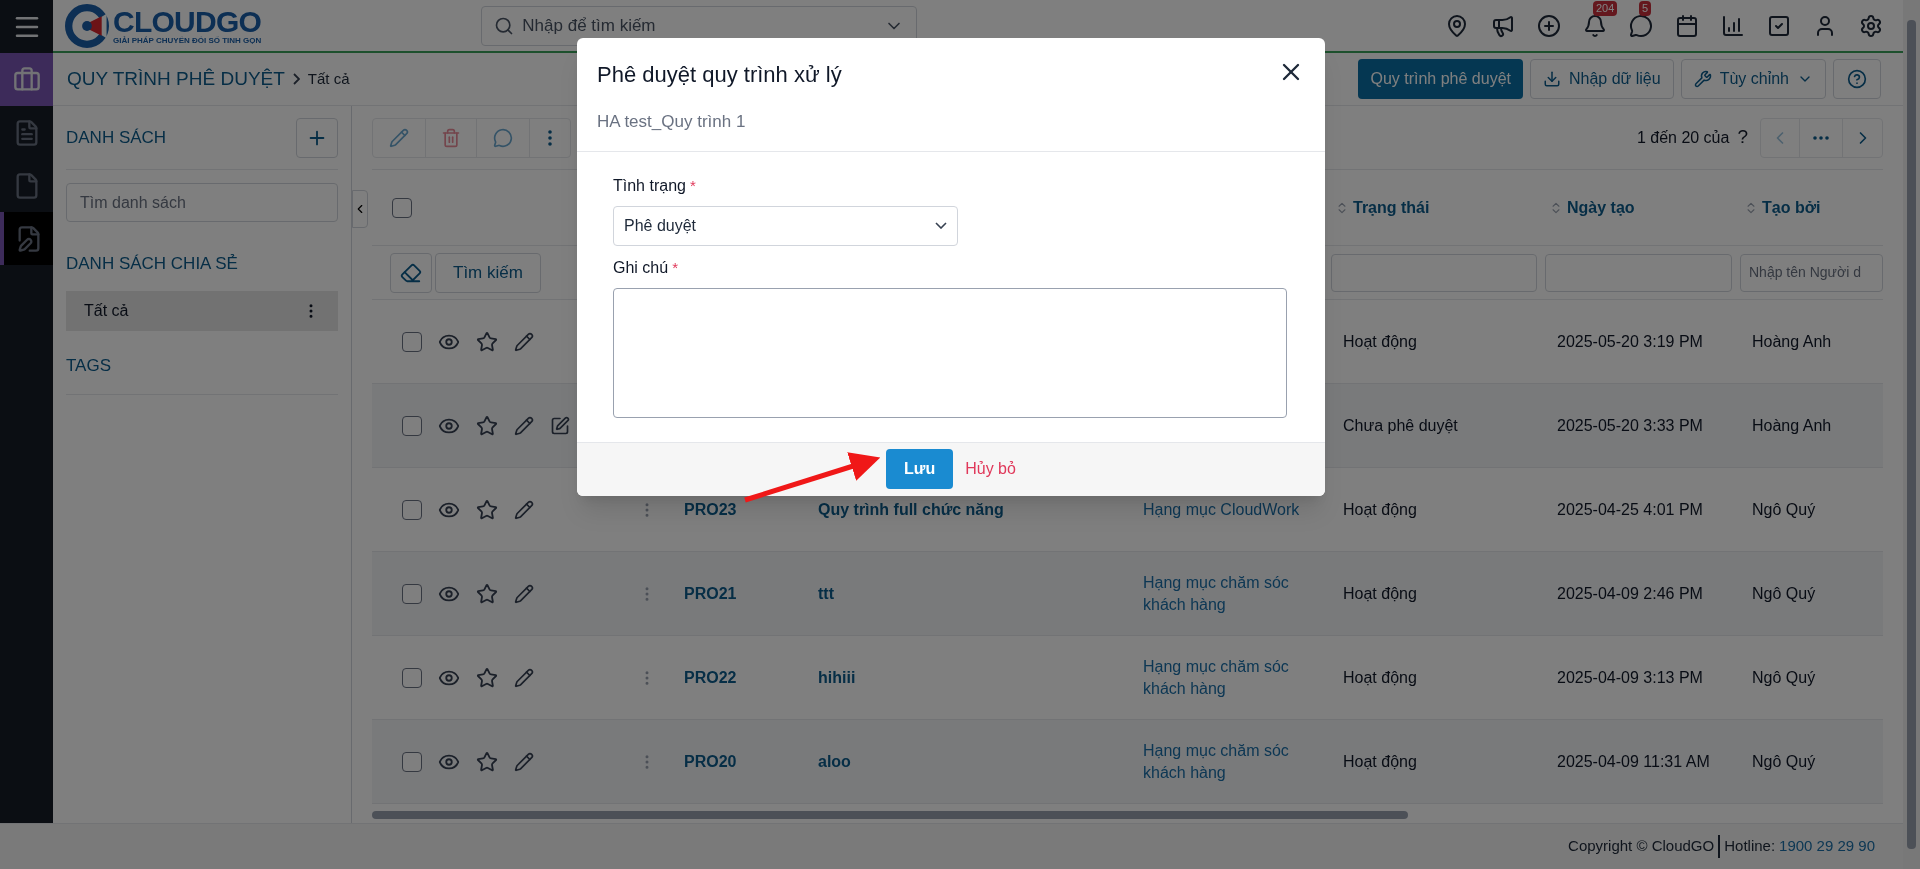 The width and height of the screenshot is (1920, 869). What do you see at coordinates (317, 137) in the screenshot?
I see `add-list-button` at bounding box center [317, 137].